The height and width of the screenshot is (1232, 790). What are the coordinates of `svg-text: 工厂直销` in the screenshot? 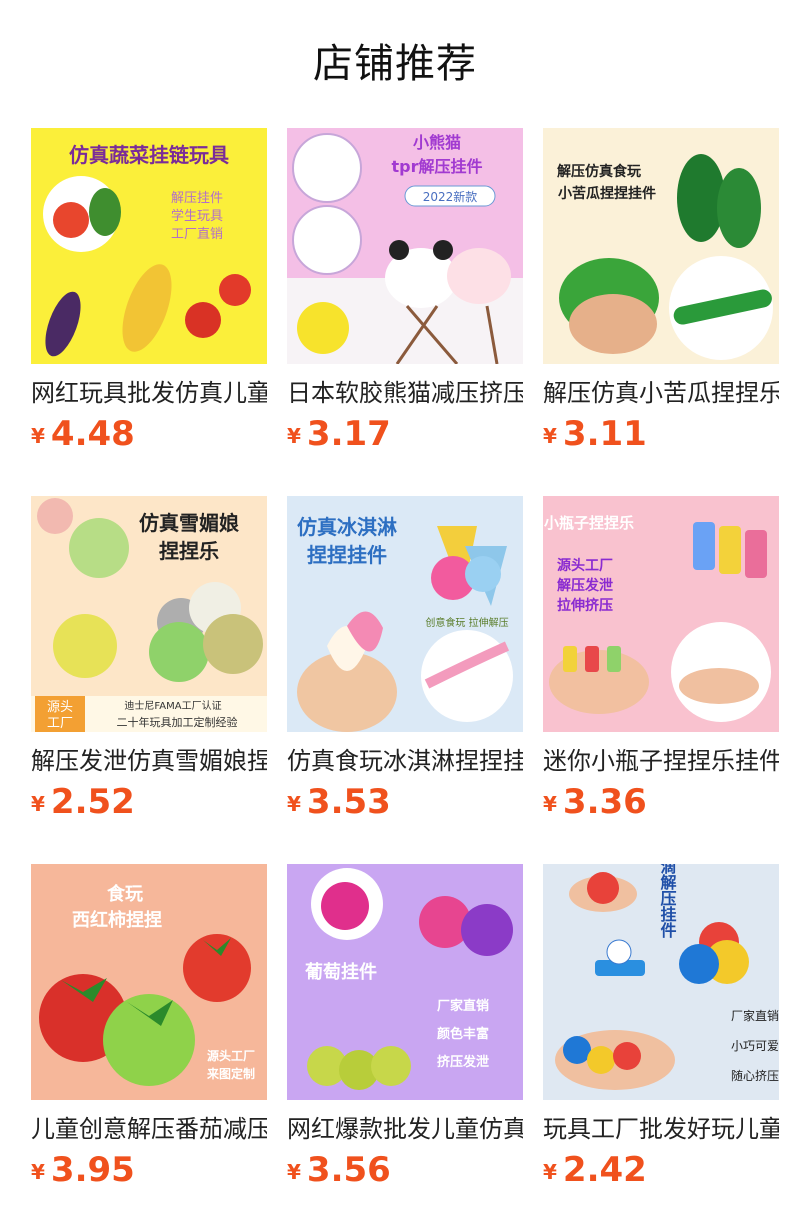 It's located at (197, 234).